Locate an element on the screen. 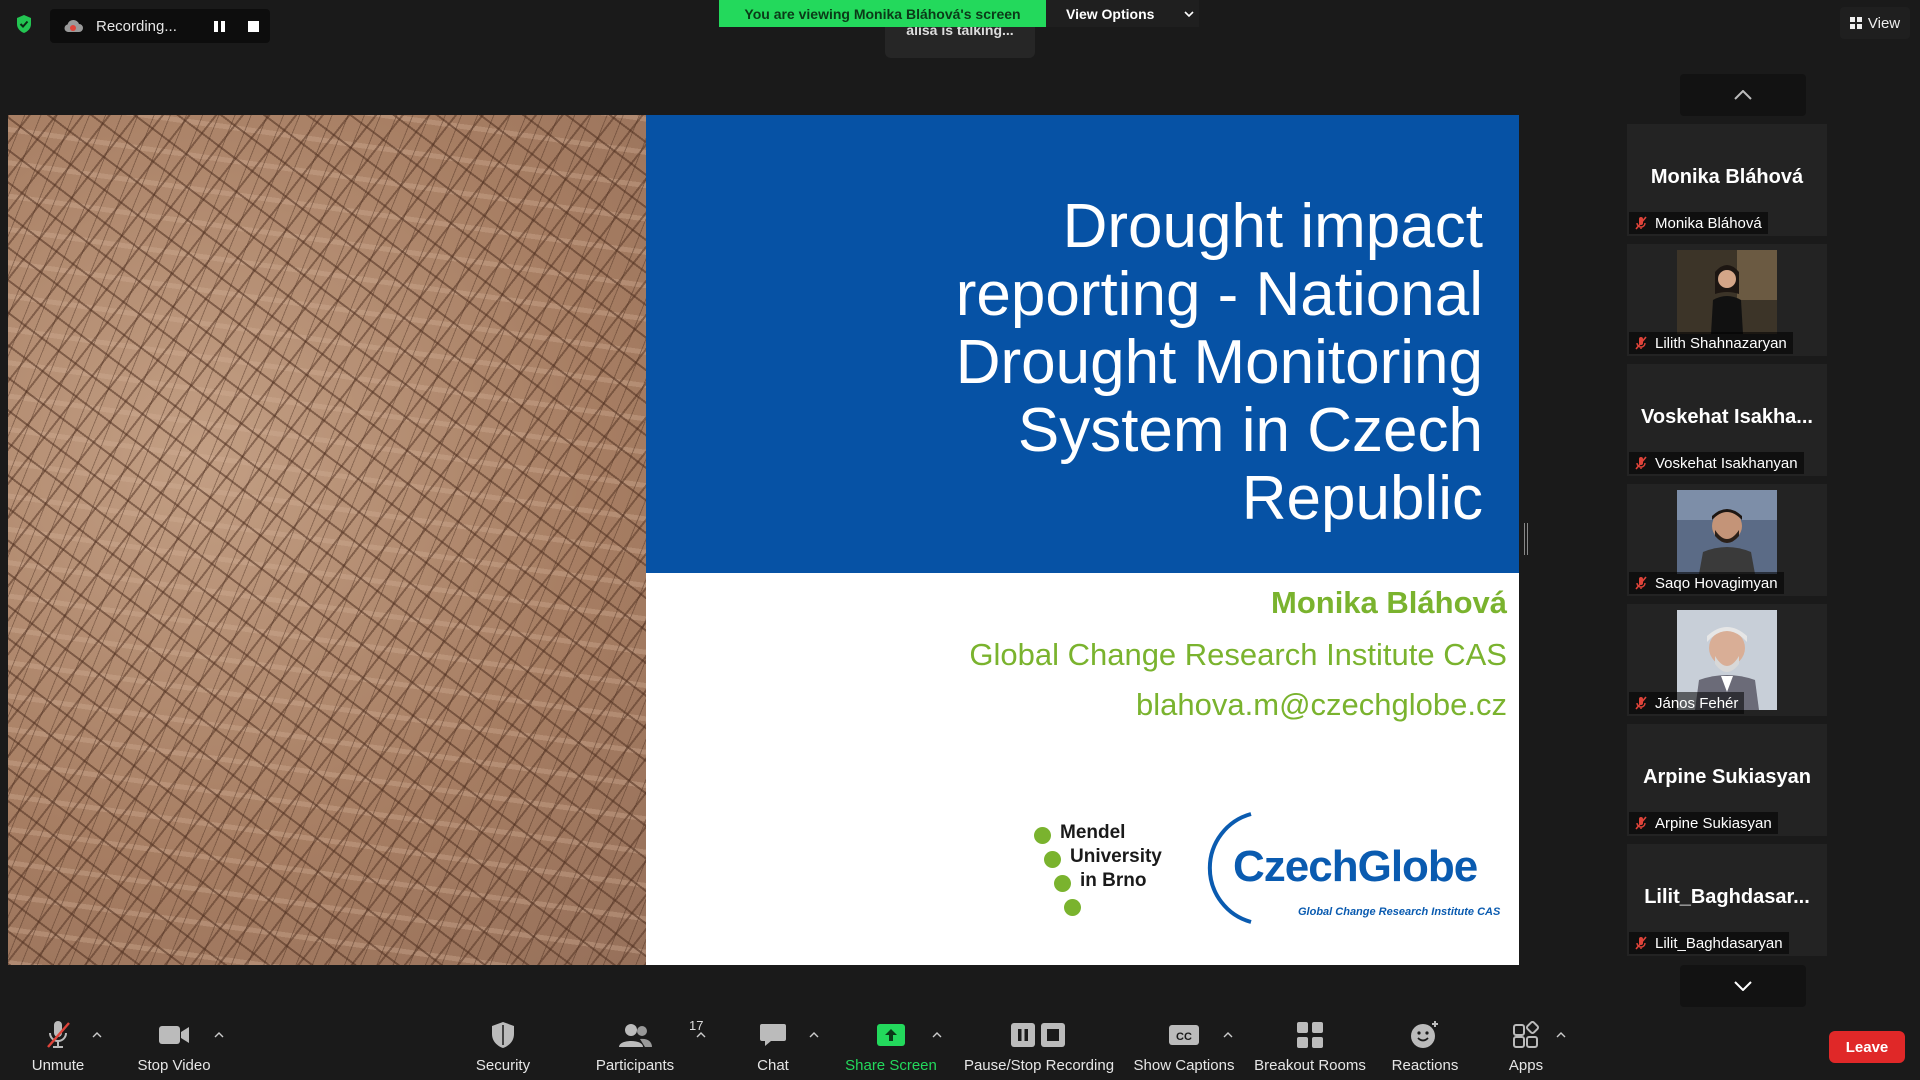  slide-author: Monika Bláhová is located at coordinates (1389, 602).